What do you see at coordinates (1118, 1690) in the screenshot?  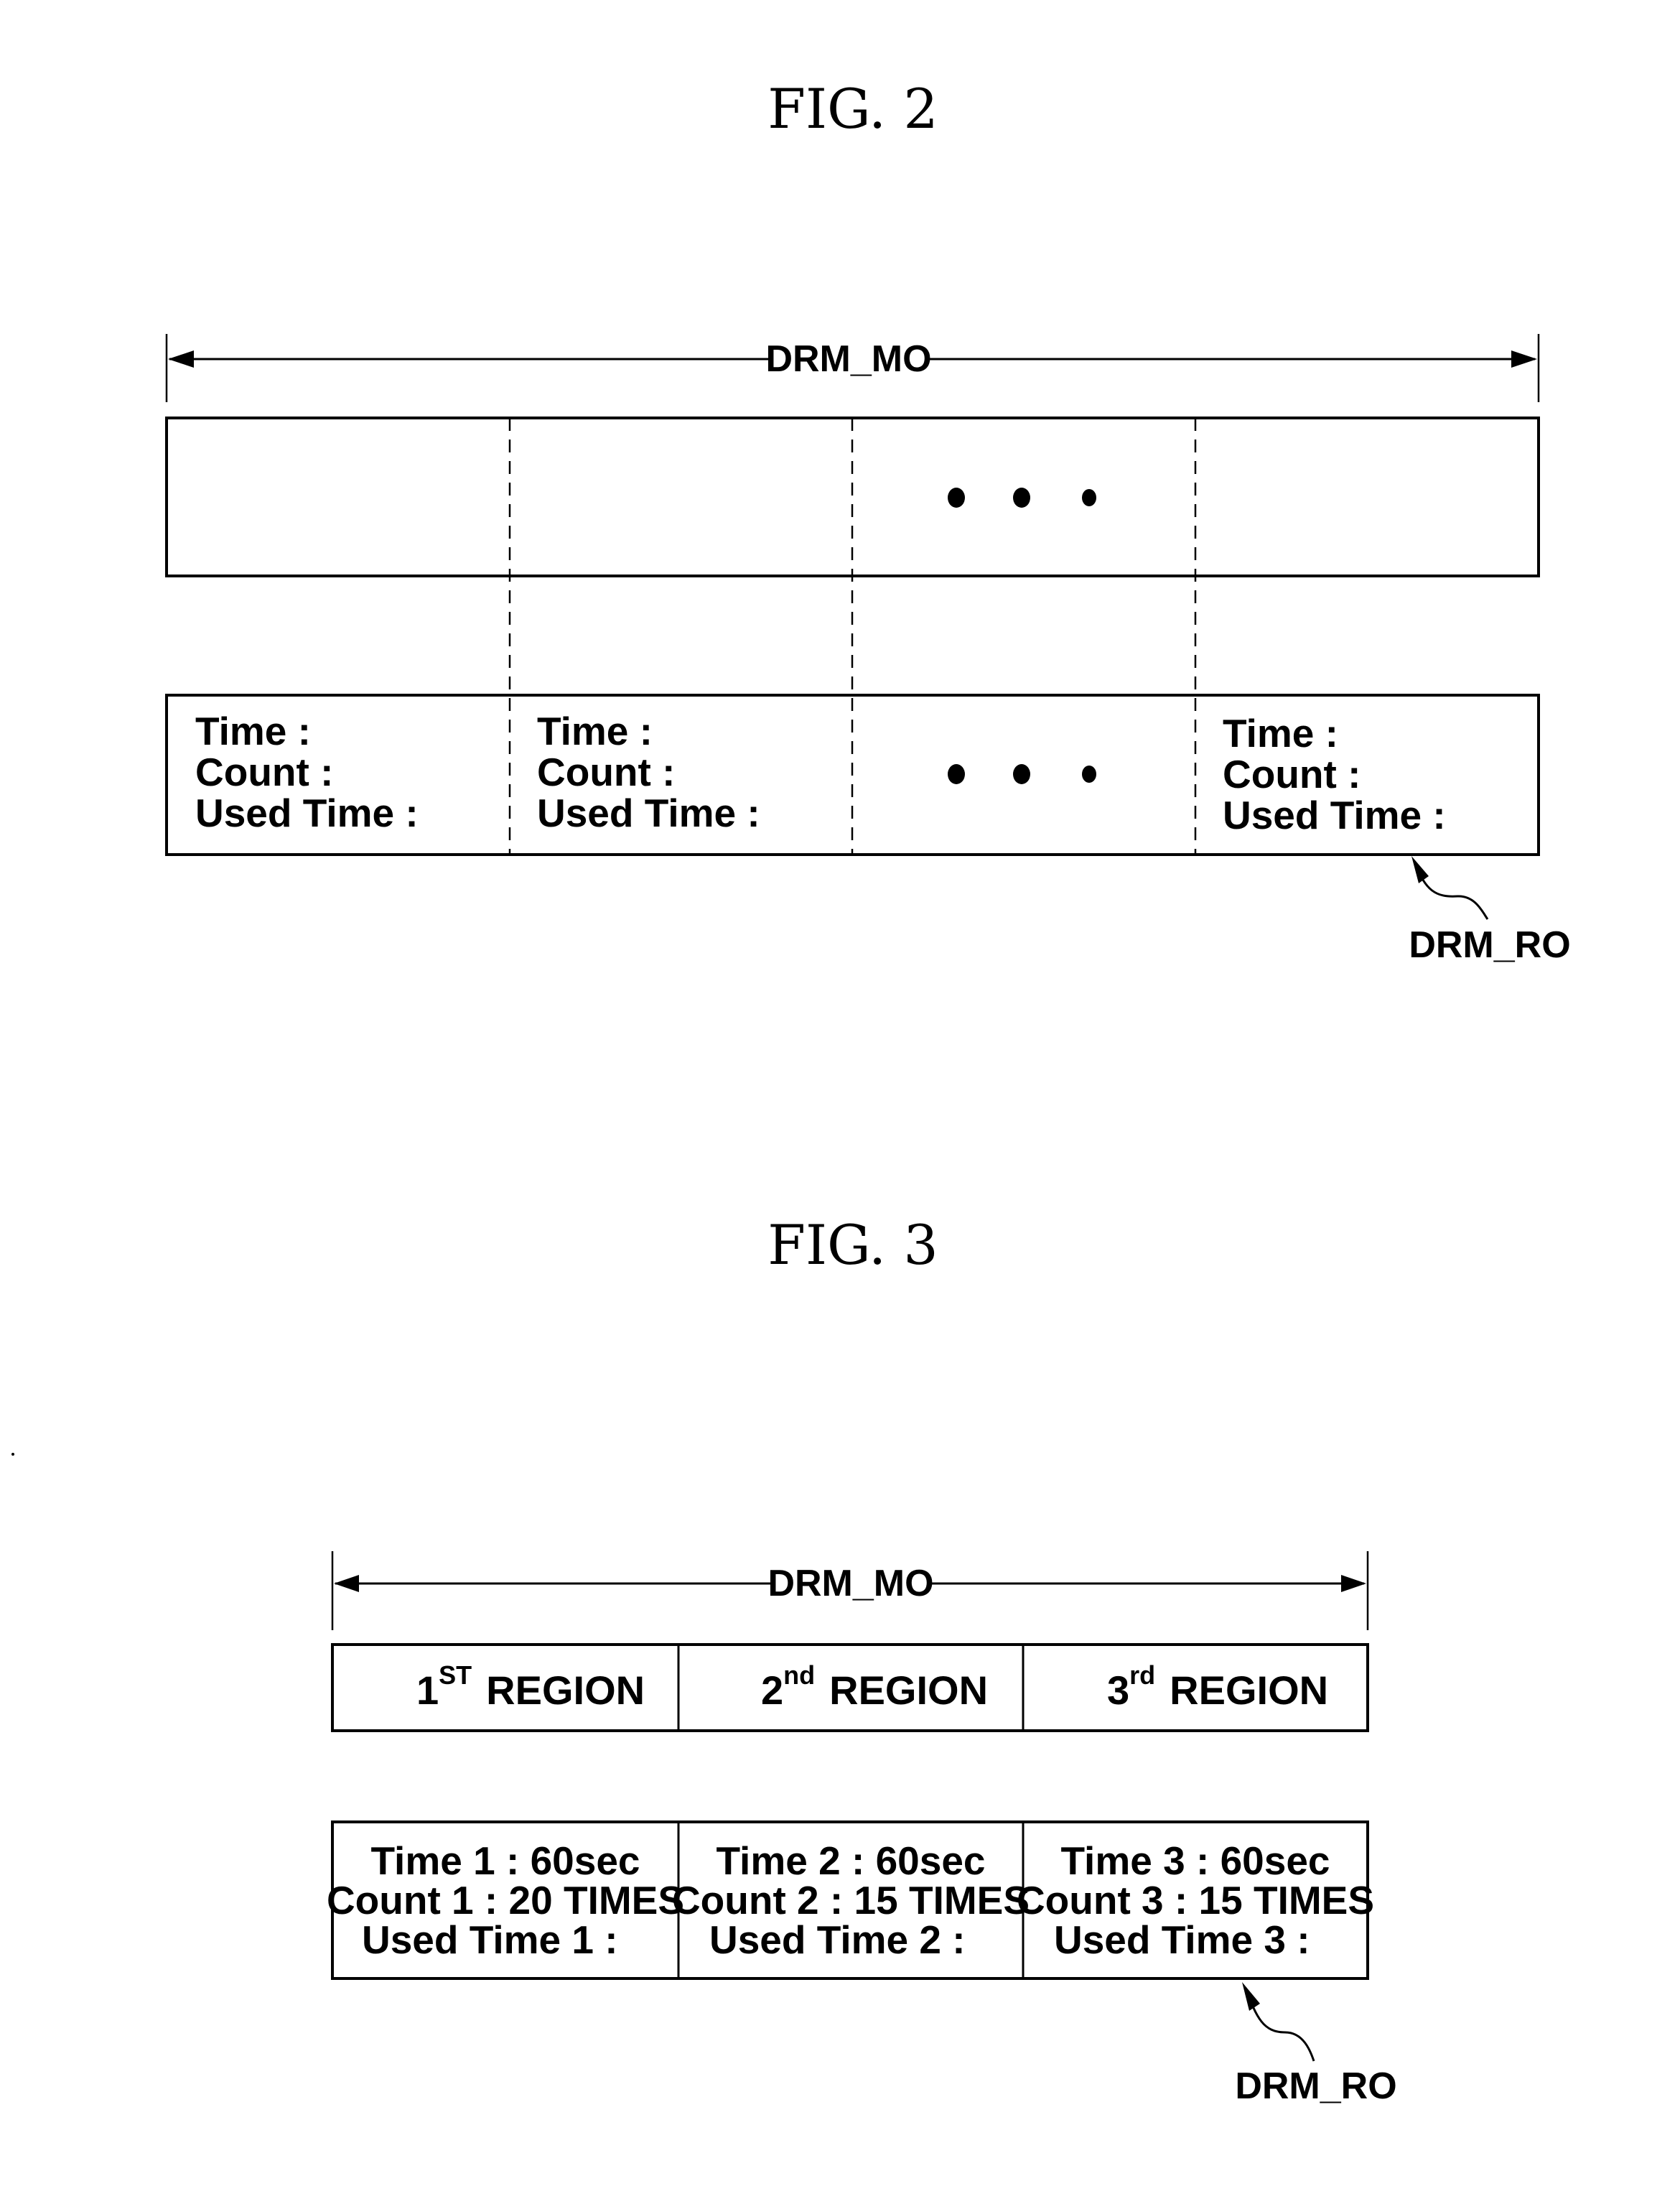 I see `region-ordinal-number: 3` at bounding box center [1118, 1690].